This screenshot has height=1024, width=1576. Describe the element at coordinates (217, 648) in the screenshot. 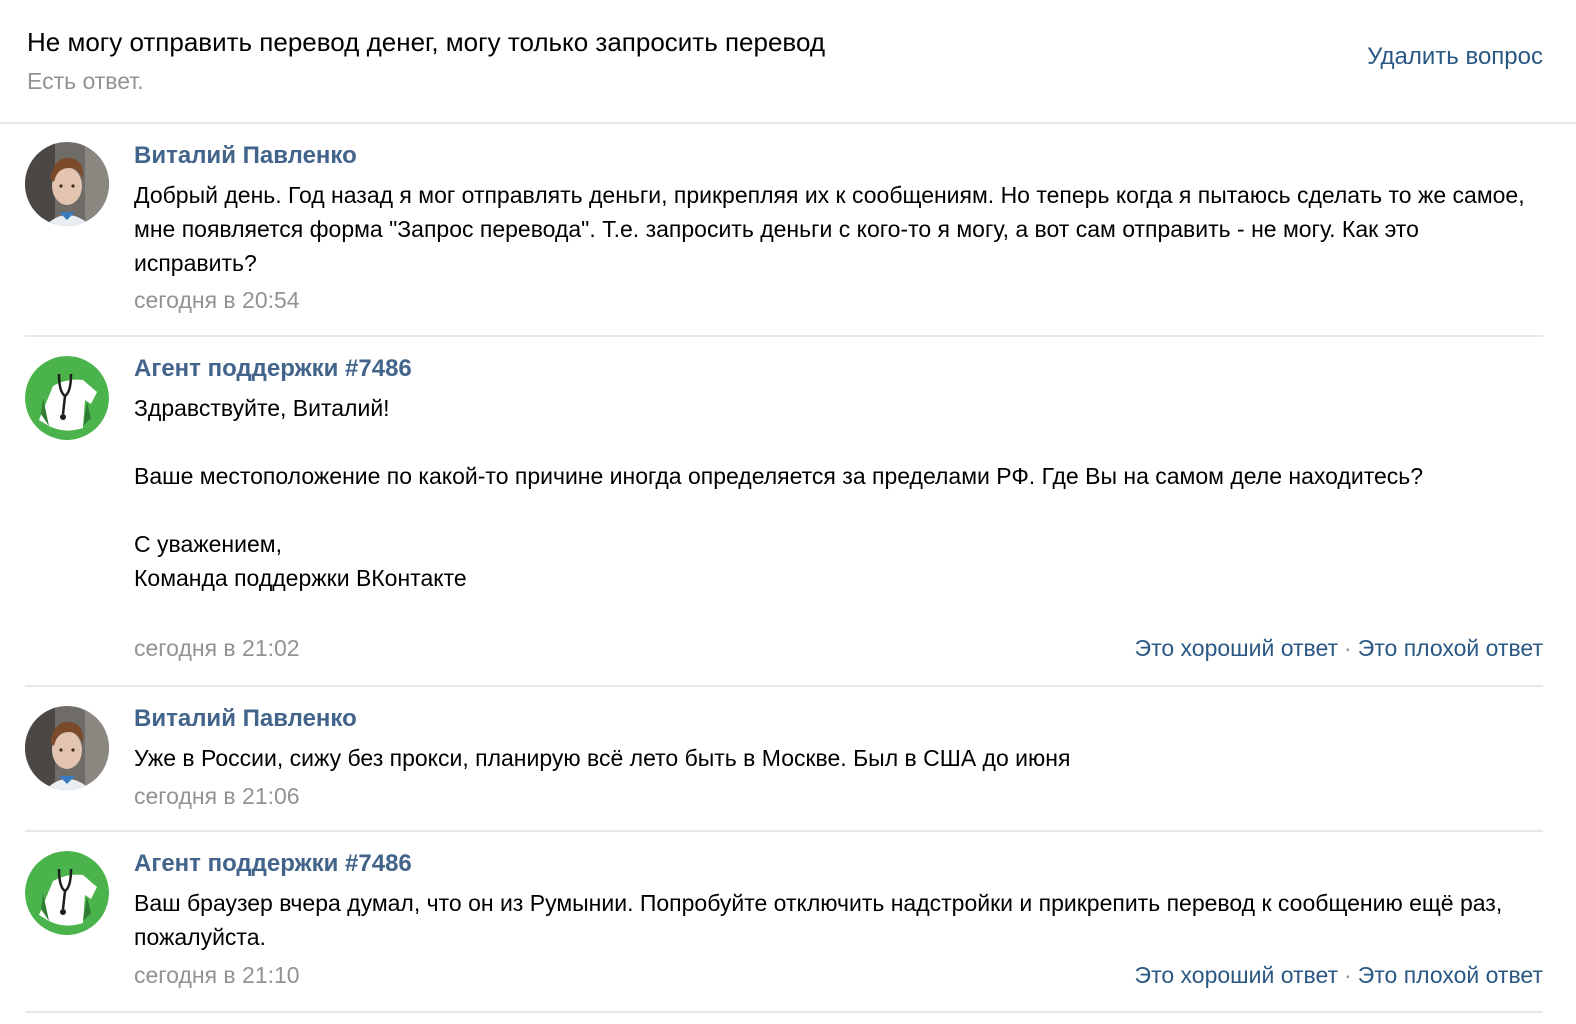

I see `message-time: сегодня в 21:02` at that location.